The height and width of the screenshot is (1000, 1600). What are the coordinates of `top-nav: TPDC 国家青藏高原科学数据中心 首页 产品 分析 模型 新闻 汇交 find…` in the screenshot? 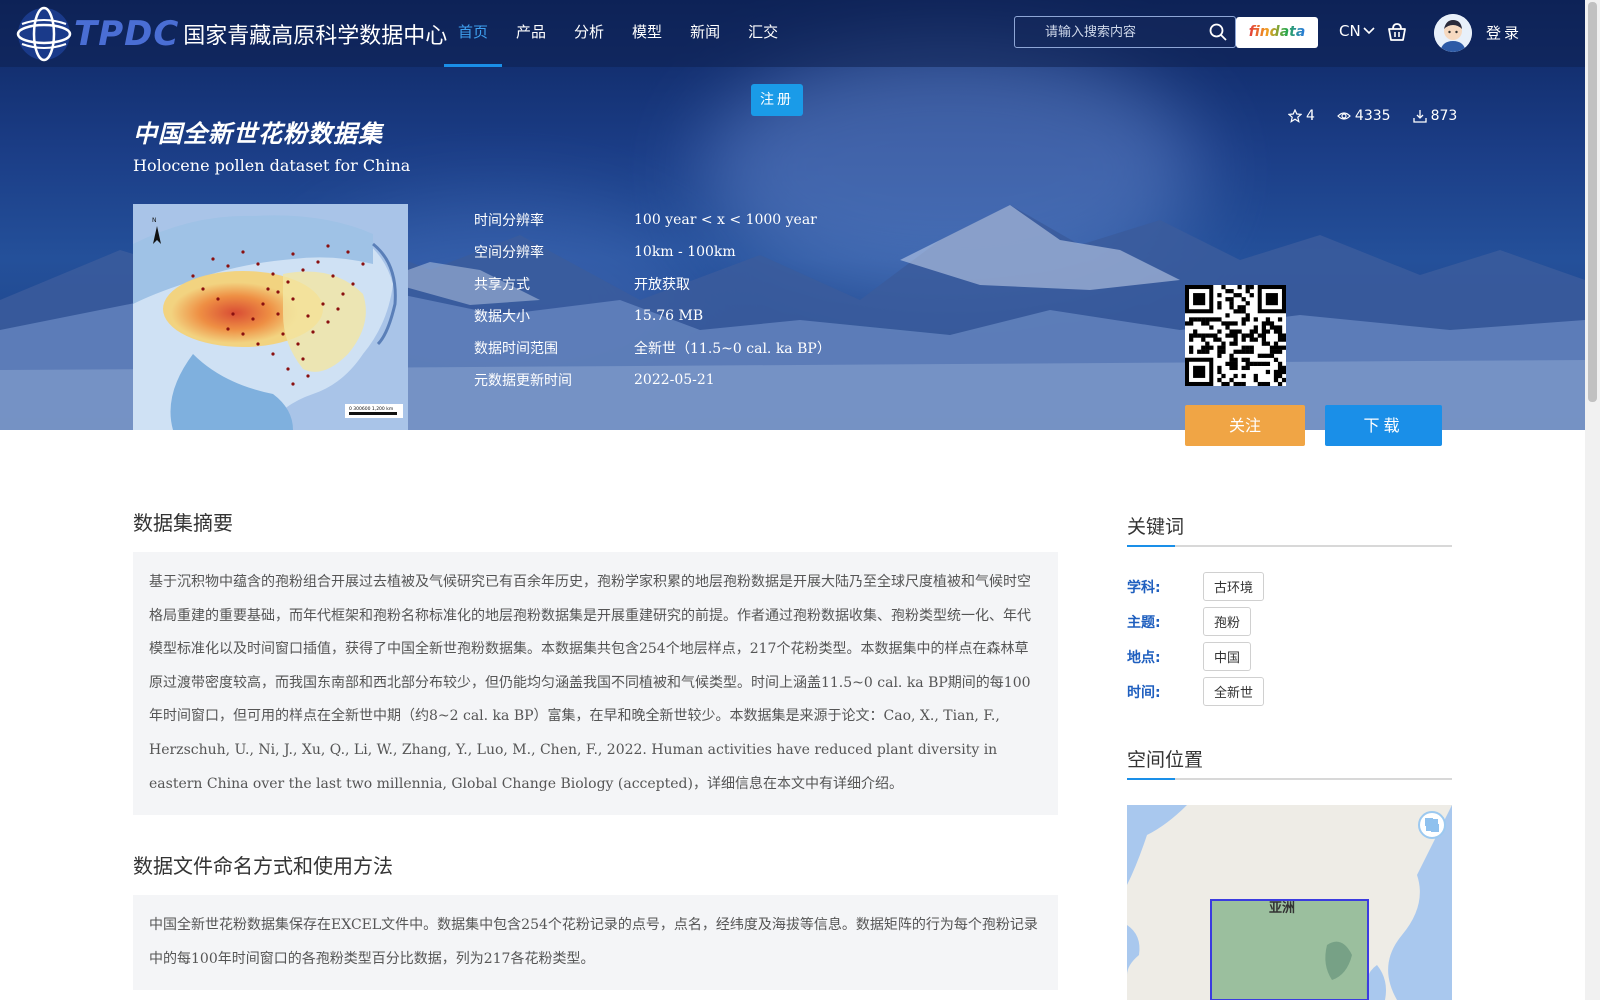 It's located at (792, 33).